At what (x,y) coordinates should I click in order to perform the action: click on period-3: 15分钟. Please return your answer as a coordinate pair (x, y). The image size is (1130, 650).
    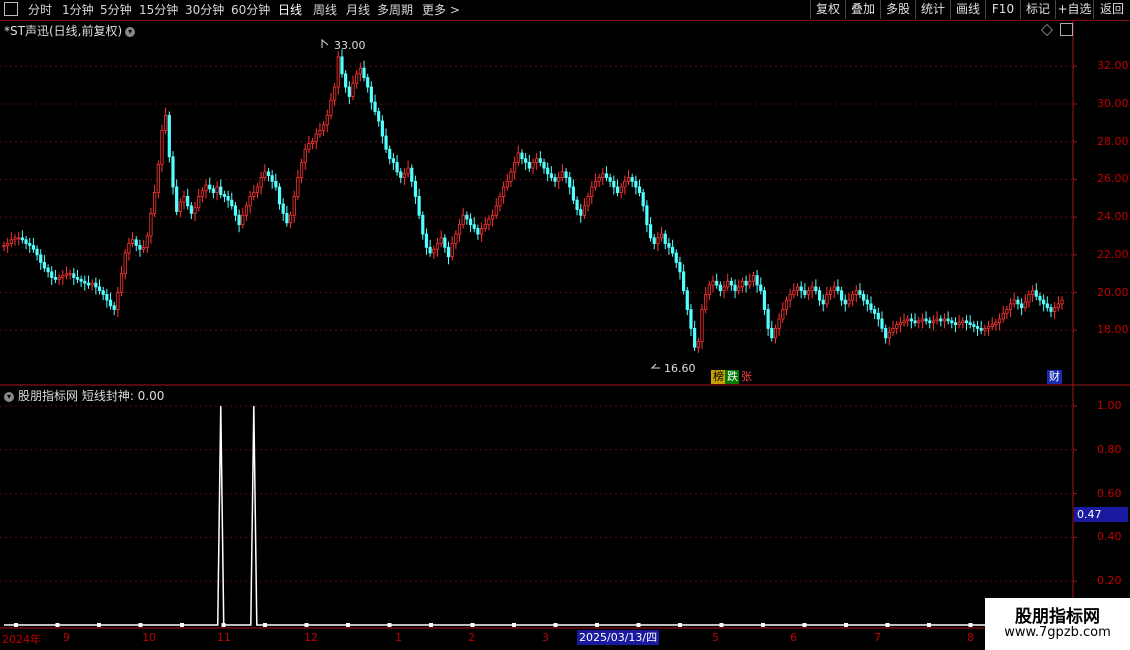
    Looking at the image, I should click on (158, 10).